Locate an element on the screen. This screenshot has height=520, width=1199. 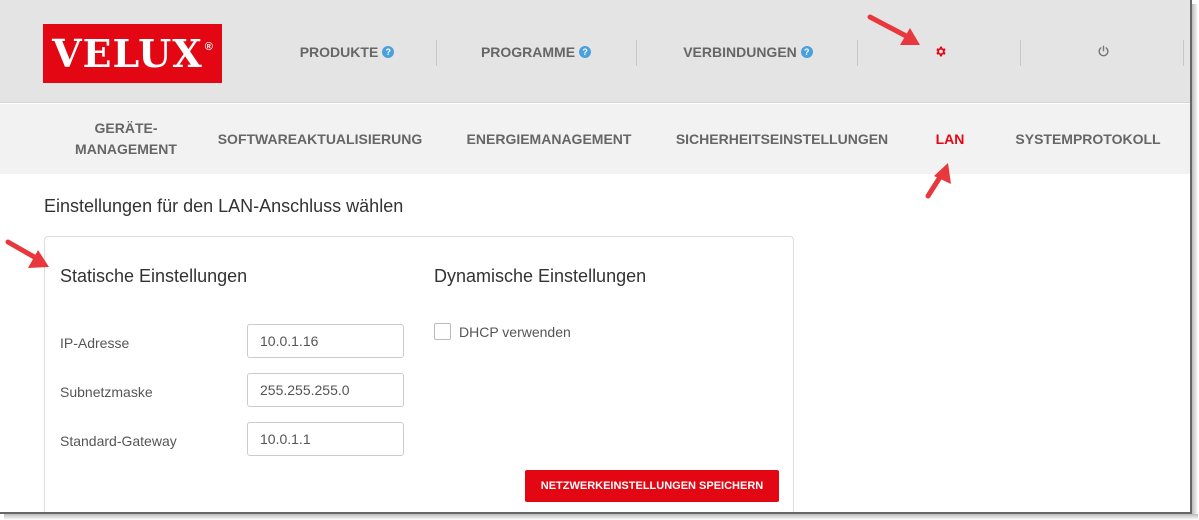
nav-programme-label: PROGRAMME is located at coordinates (528, 51).